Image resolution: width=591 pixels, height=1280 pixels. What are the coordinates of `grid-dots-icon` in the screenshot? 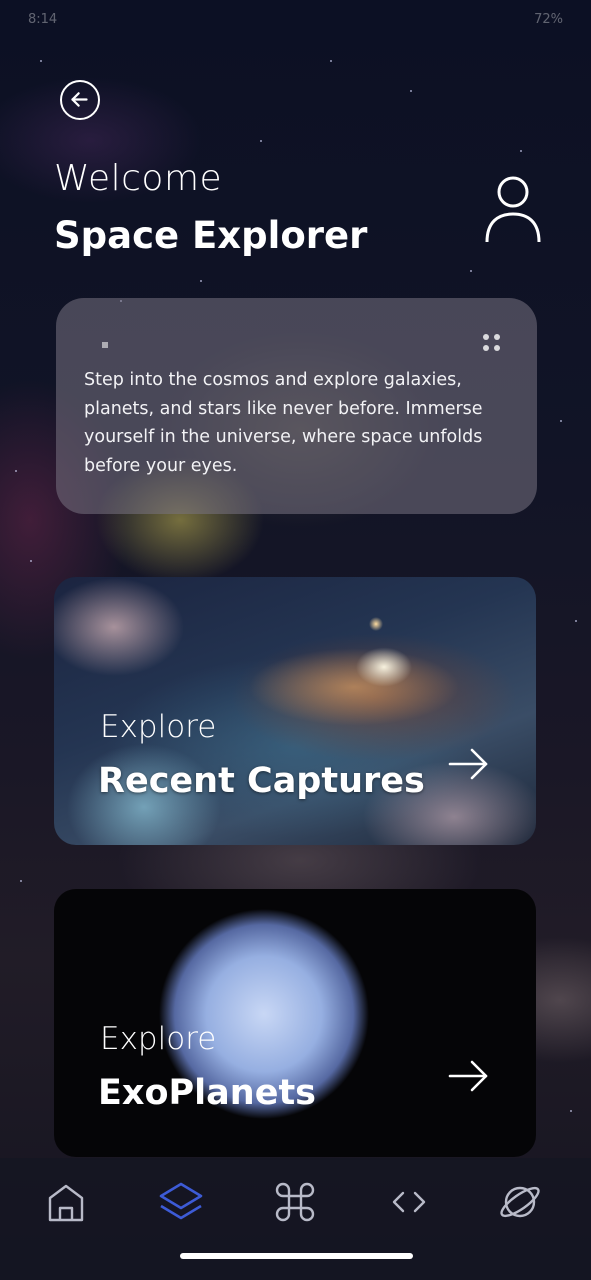 It's located at (492, 343).